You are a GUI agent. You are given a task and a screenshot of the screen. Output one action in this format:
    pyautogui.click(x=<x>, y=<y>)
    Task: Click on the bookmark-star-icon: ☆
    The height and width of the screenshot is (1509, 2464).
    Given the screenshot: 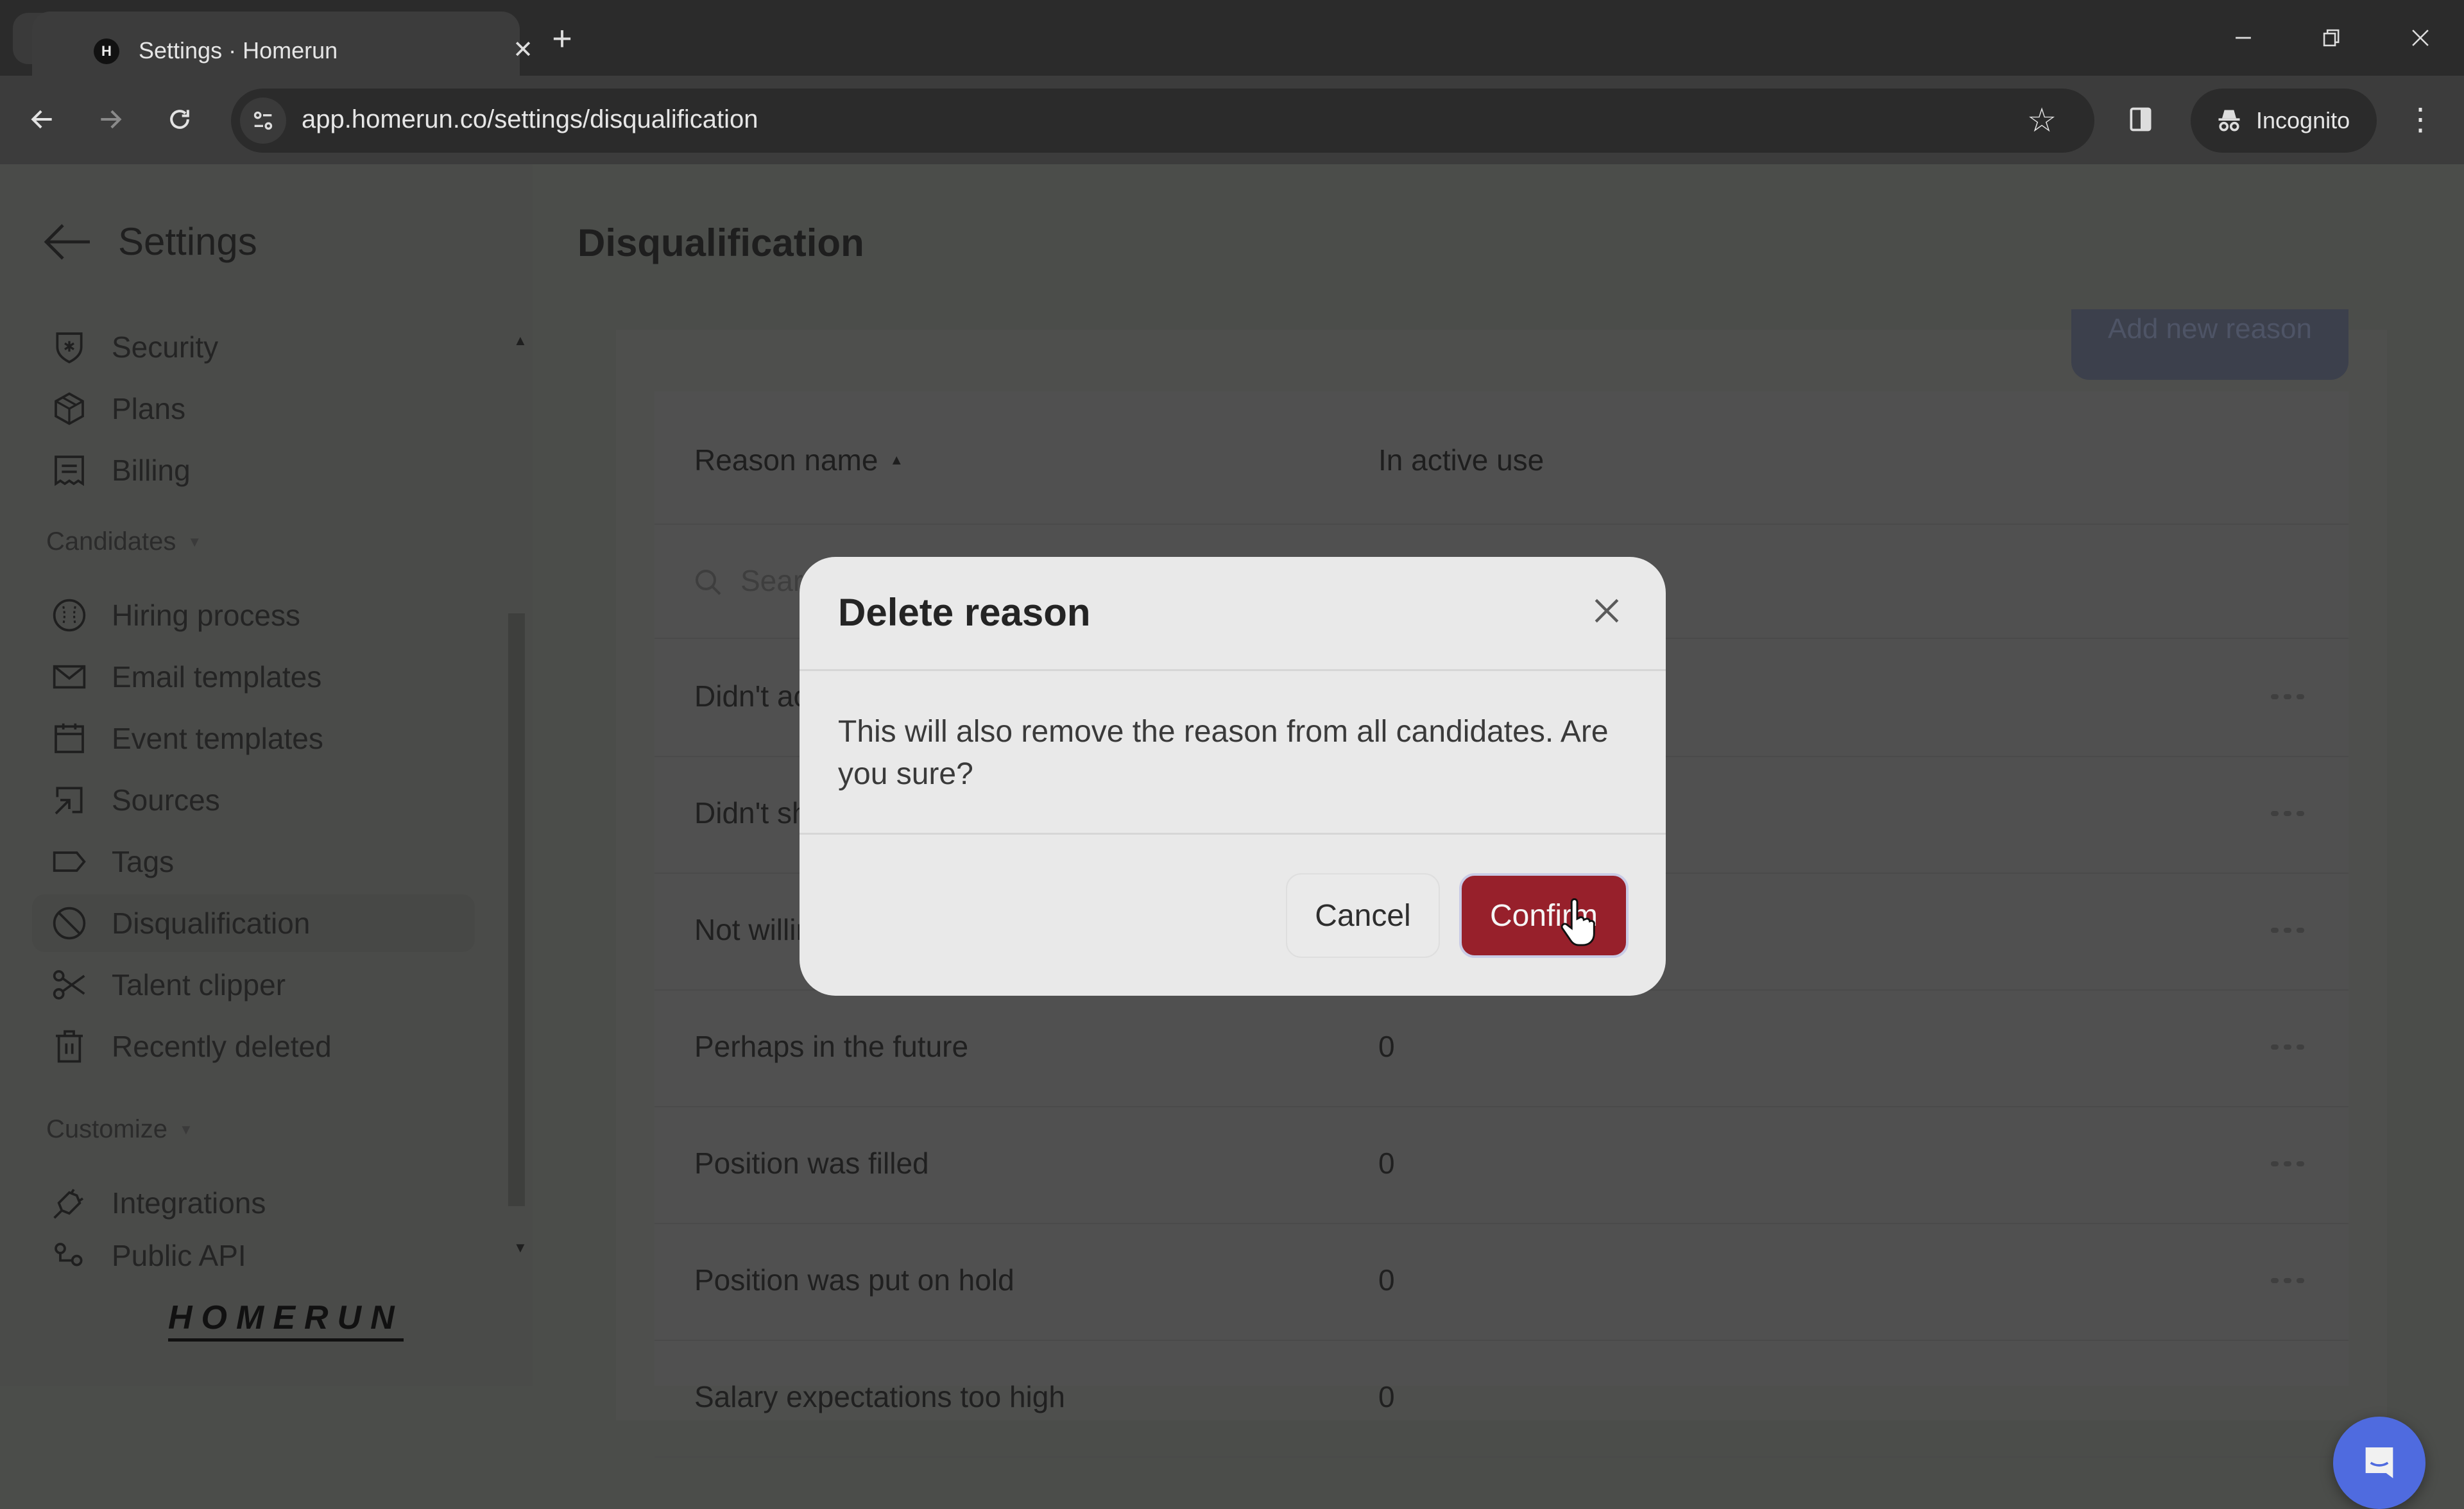 What is the action you would take?
    pyautogui.click(x=2042, y=120)
    